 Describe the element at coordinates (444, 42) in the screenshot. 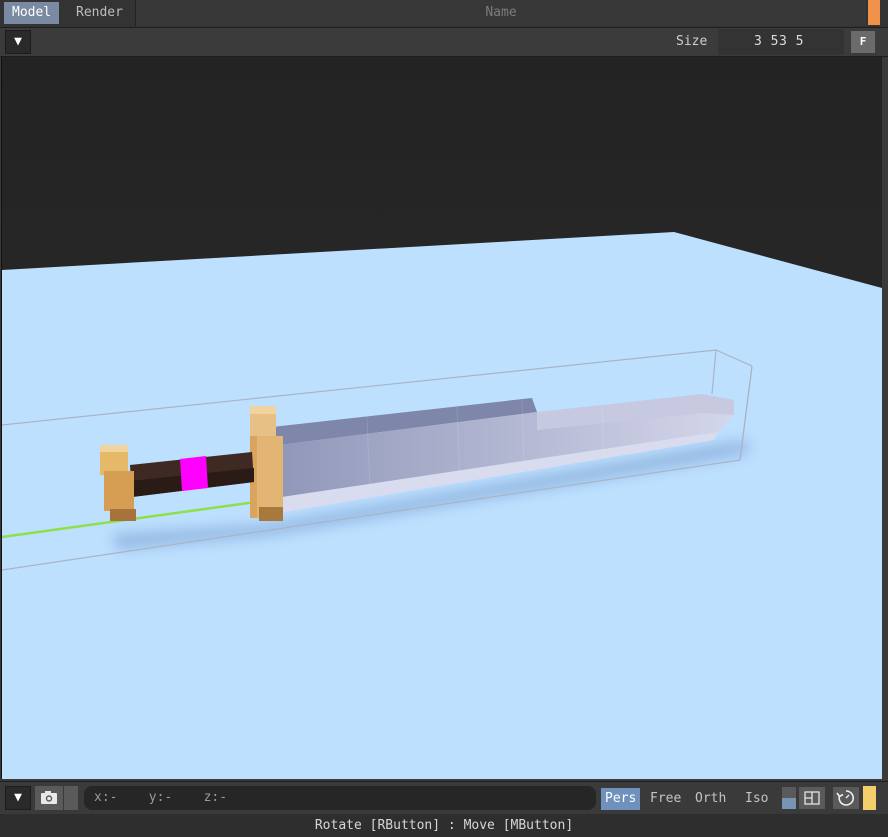

I see `model-toolbar: ▼ Size 3 53 5 F` at that location.